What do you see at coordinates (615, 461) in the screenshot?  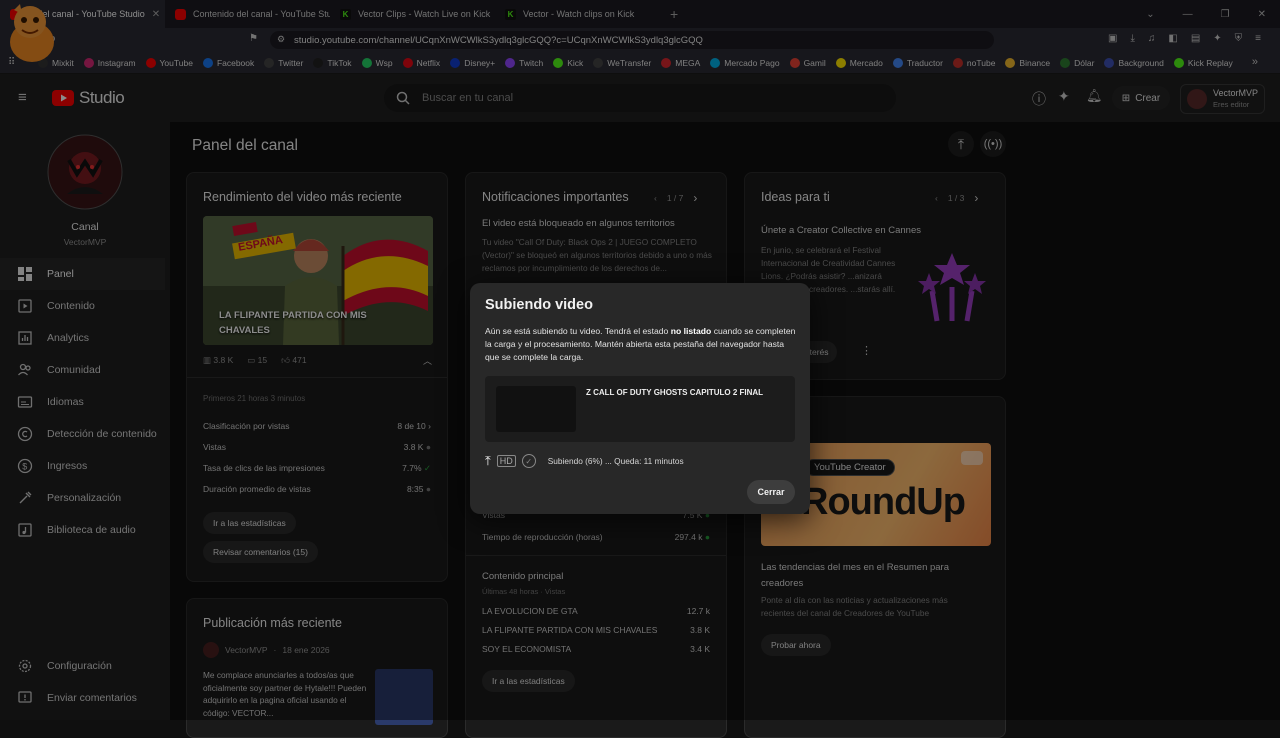 I see `upload-status-text: Subiendo (6%) ... Queda: 11 minutos` at bounding box center [615, 461].